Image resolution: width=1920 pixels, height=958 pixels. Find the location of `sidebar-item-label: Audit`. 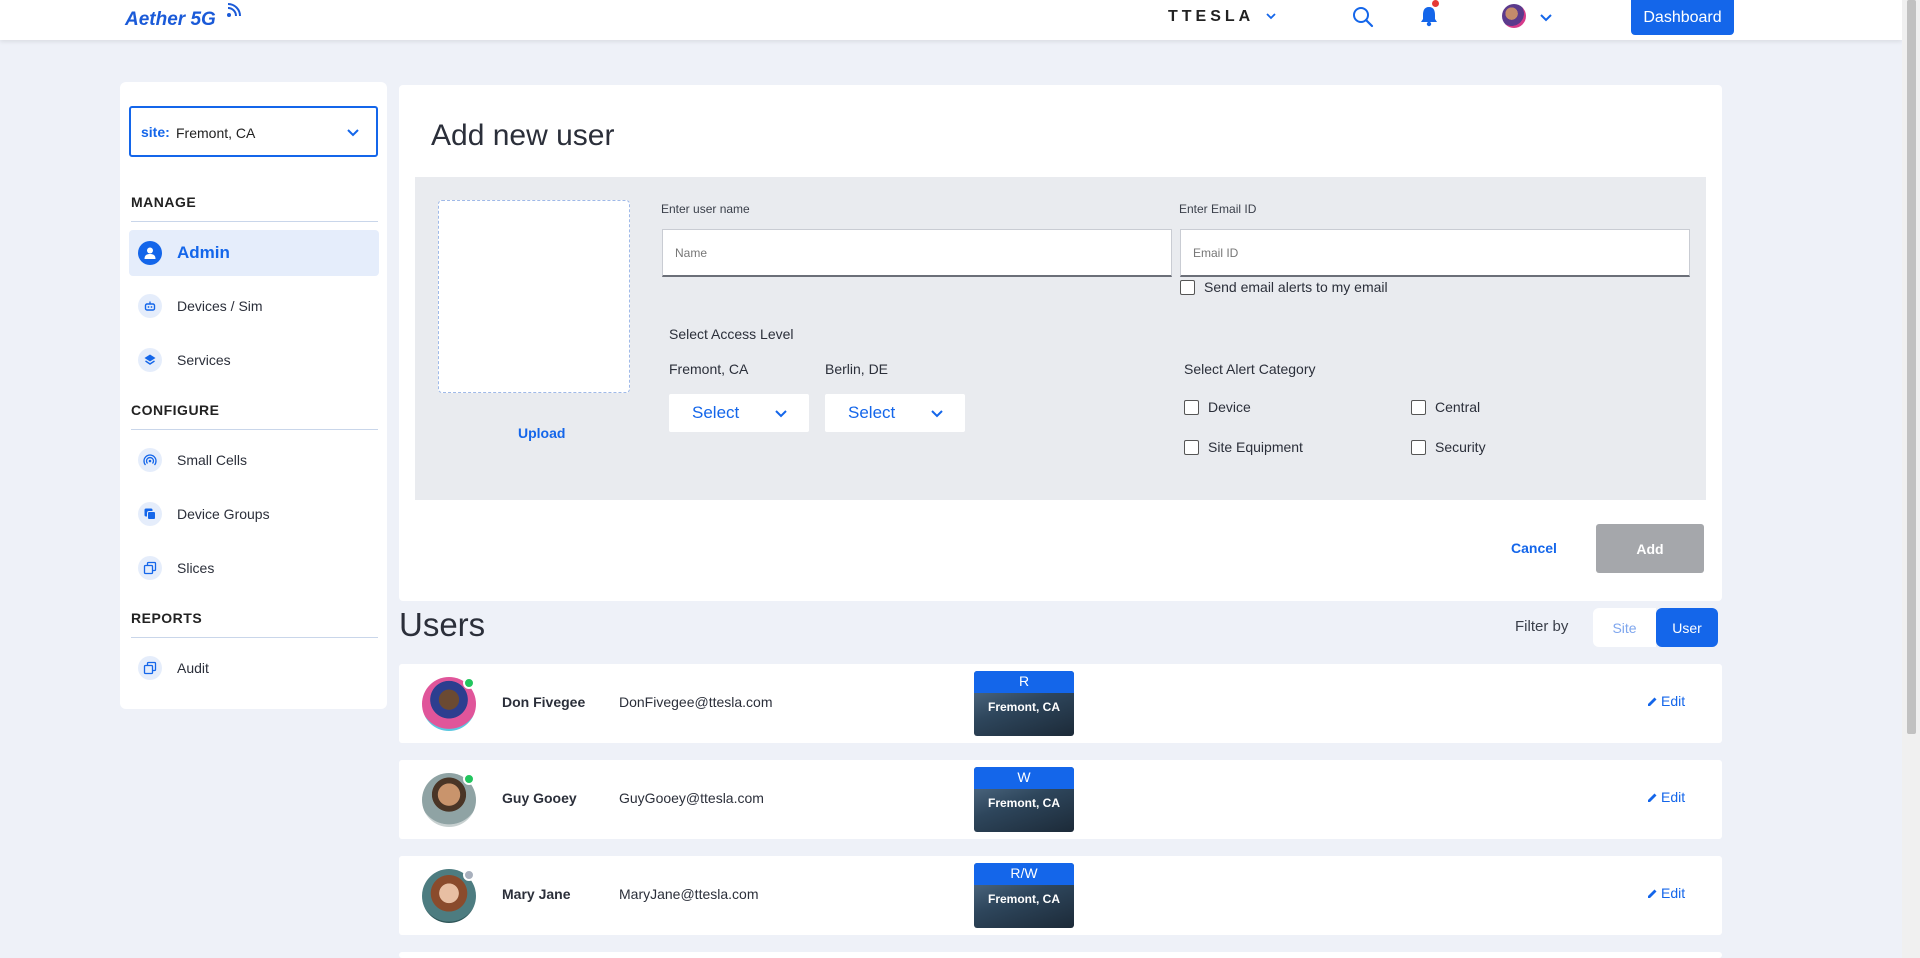

sidebar-item-label: Audit is located at coordinates (193, 668).